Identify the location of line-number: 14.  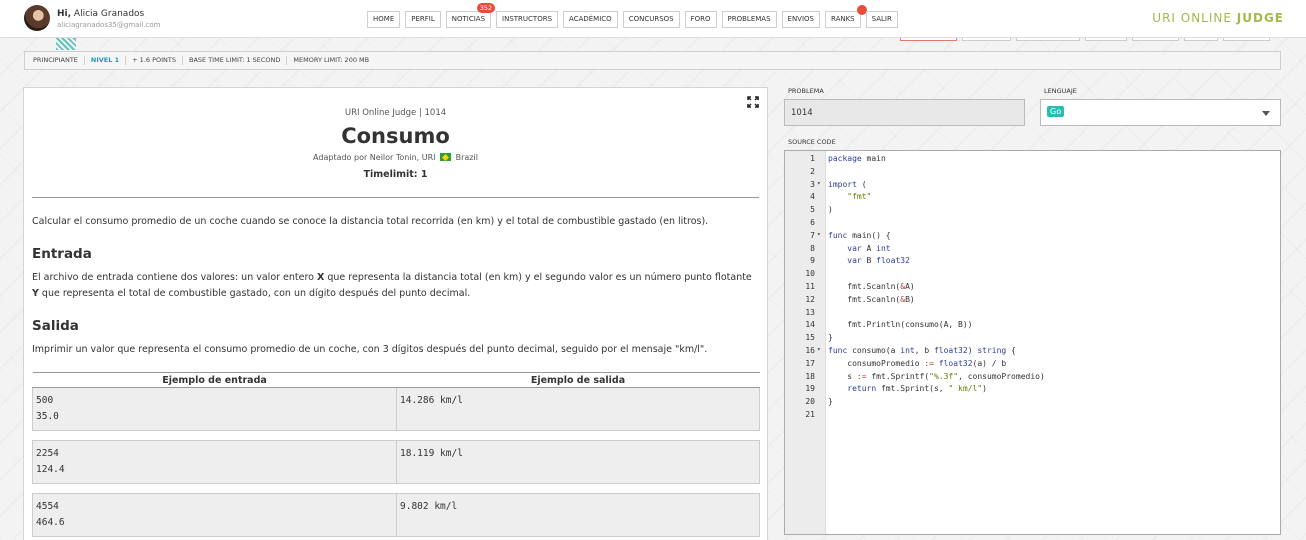
(810, 325).